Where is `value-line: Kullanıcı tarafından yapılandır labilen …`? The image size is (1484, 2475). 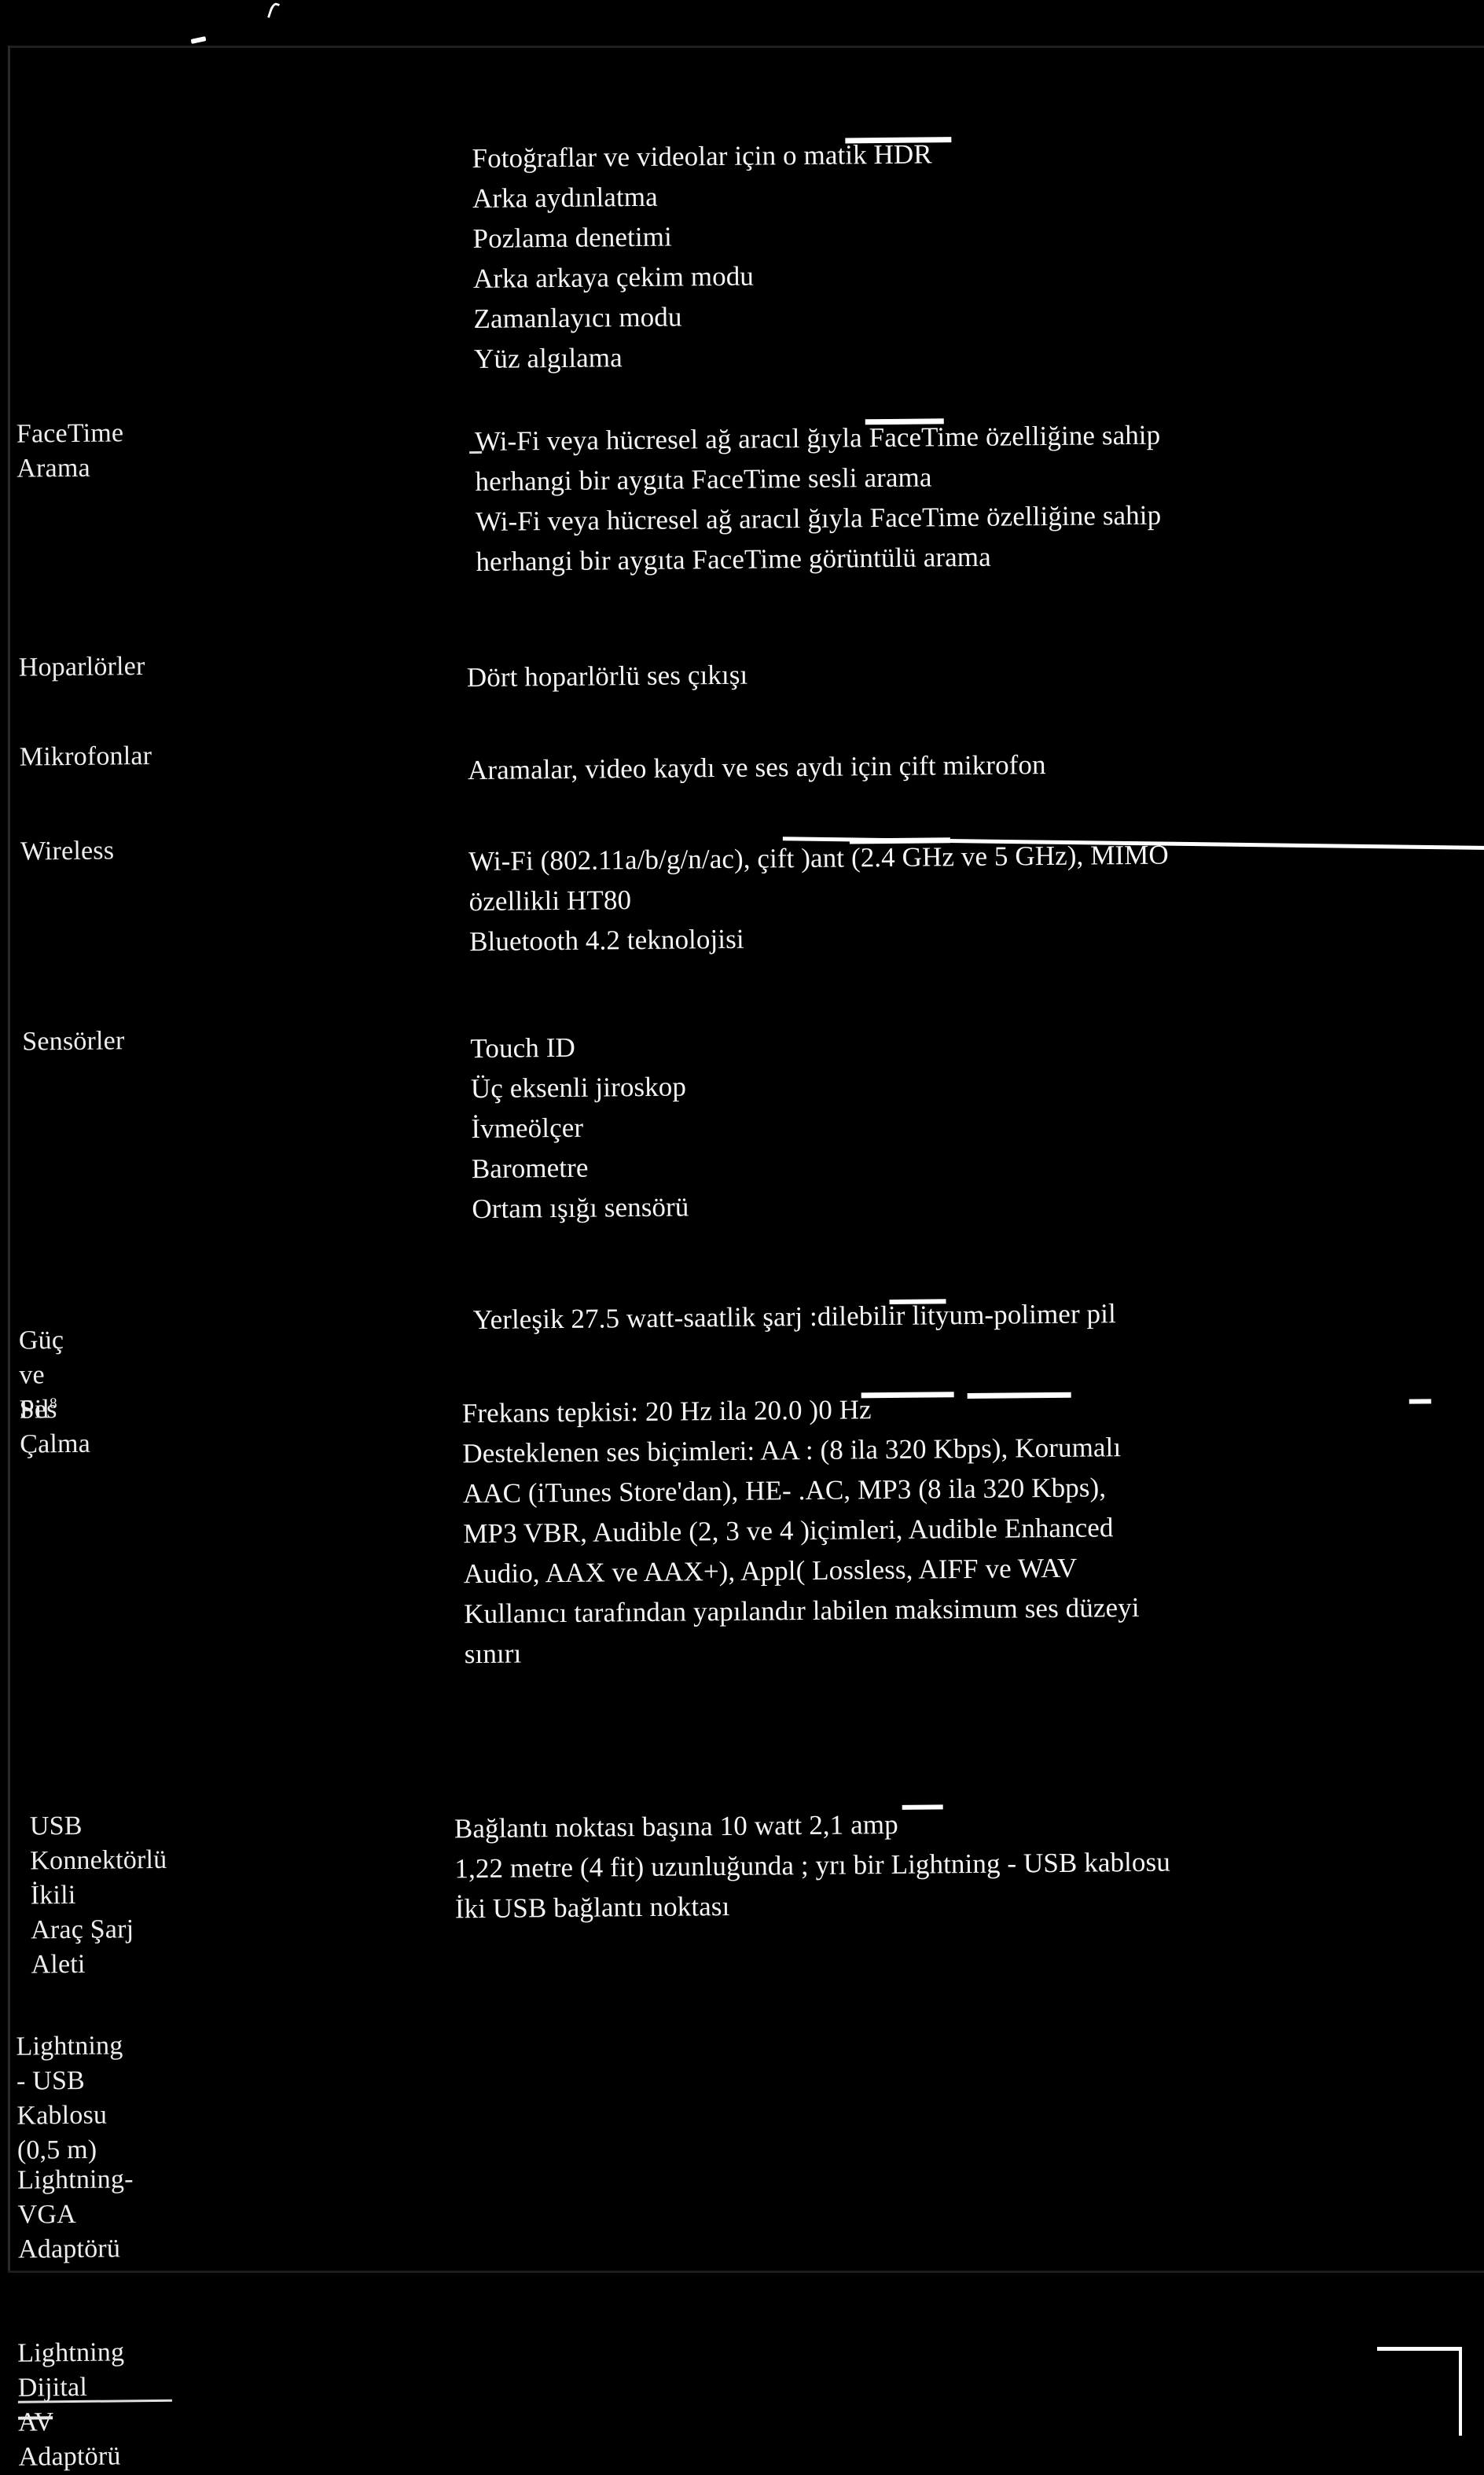 value-line: Kullanıcı tarafından yapılandır labilen … is located at coordinates (802, 1610).